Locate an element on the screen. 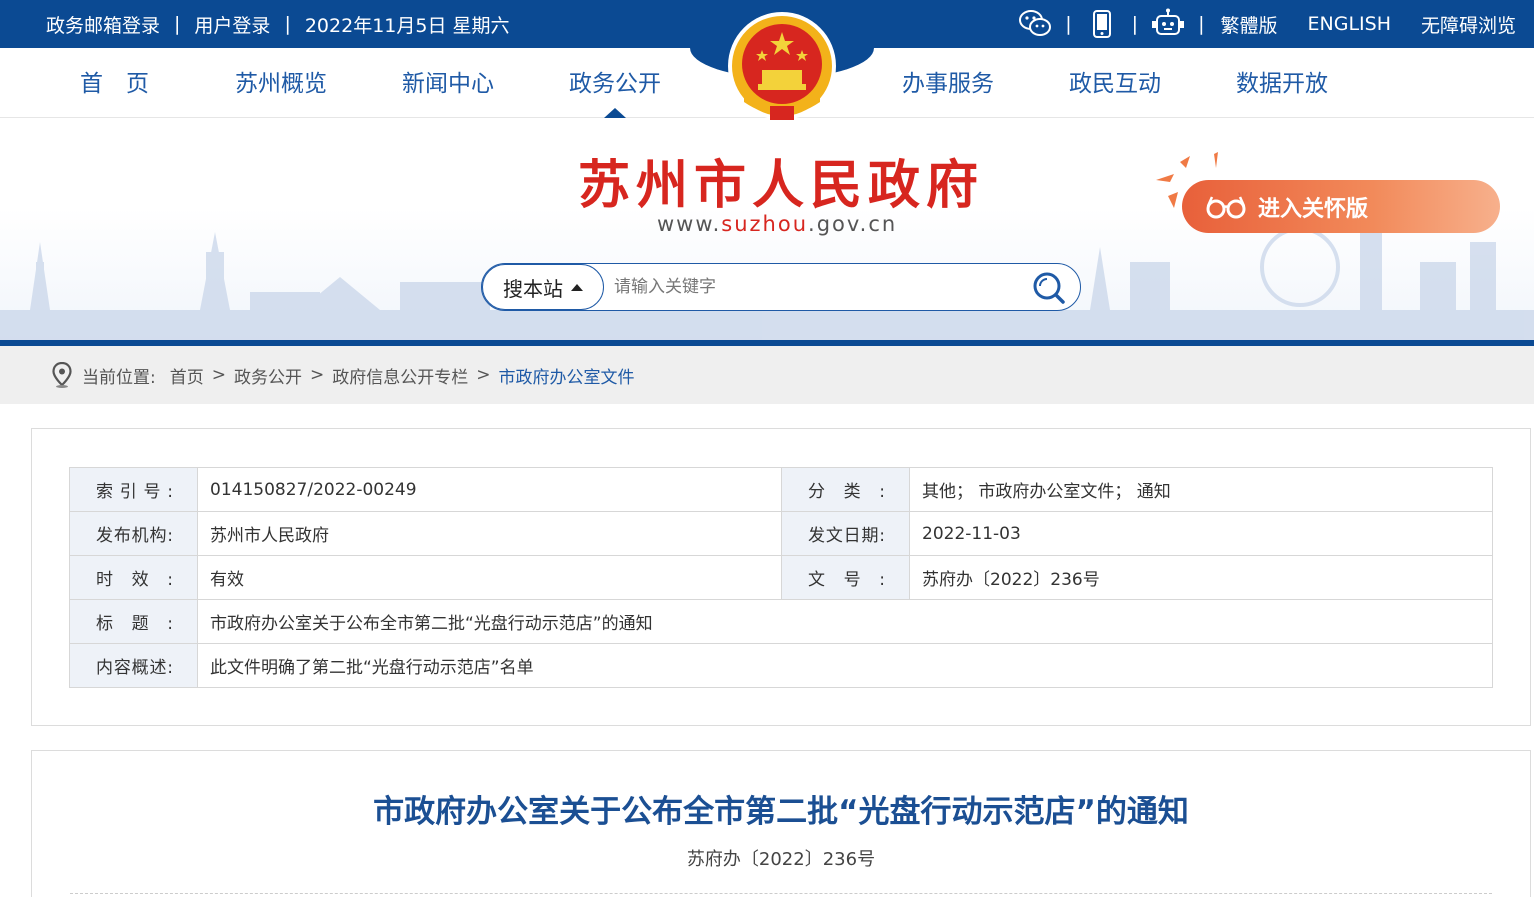 Image resolution: width=1534 pixels, height=897 pixels. index-number-key: 索引号: is located at coordinates (133, 489).